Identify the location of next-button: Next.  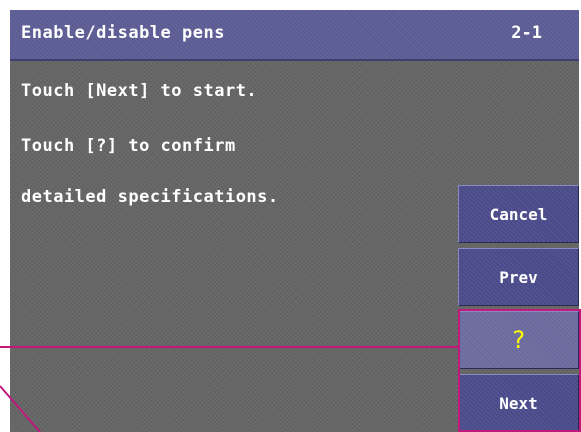
(518, 403).